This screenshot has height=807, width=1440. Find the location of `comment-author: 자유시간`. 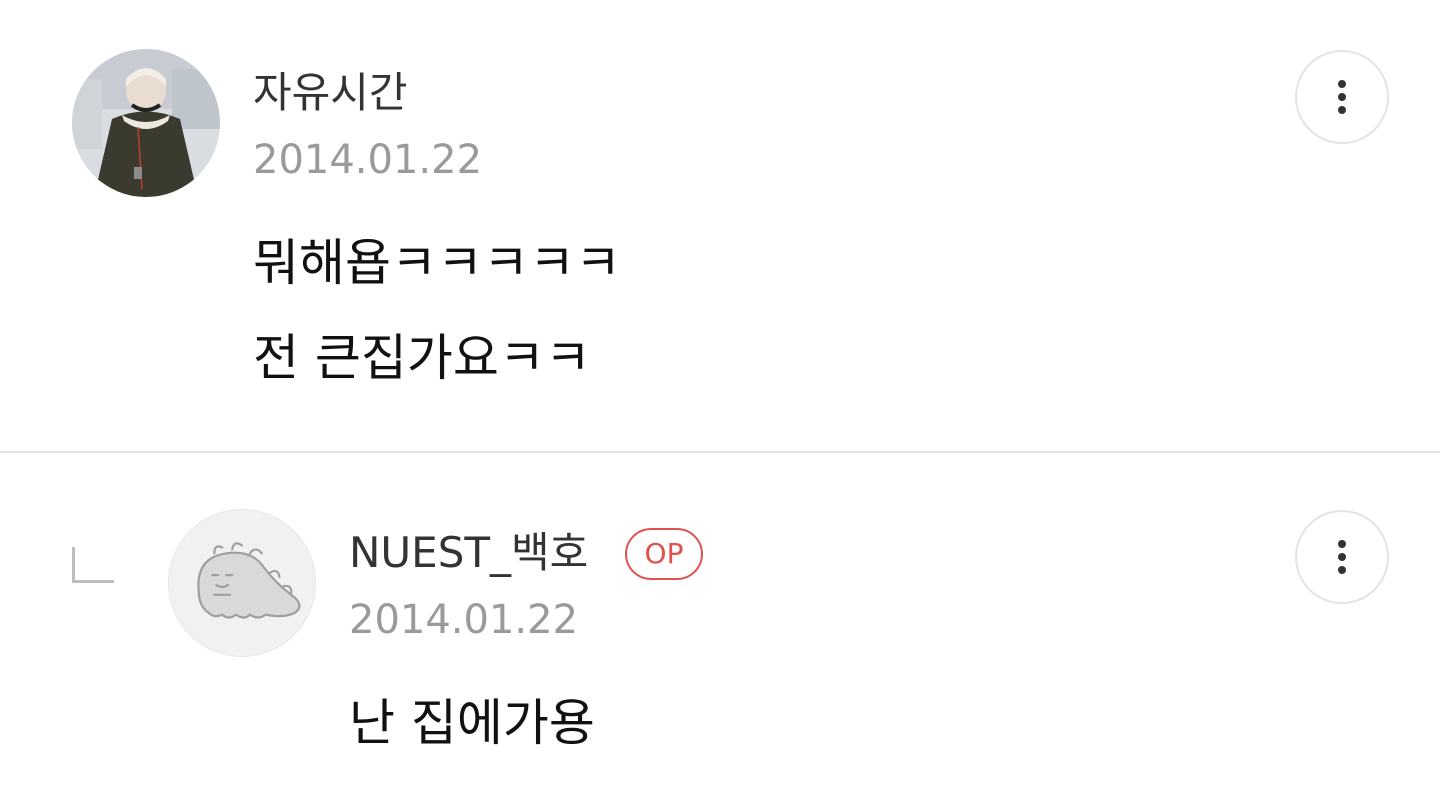

comment-author: 자유시간 is located at coordinates (330, 93).